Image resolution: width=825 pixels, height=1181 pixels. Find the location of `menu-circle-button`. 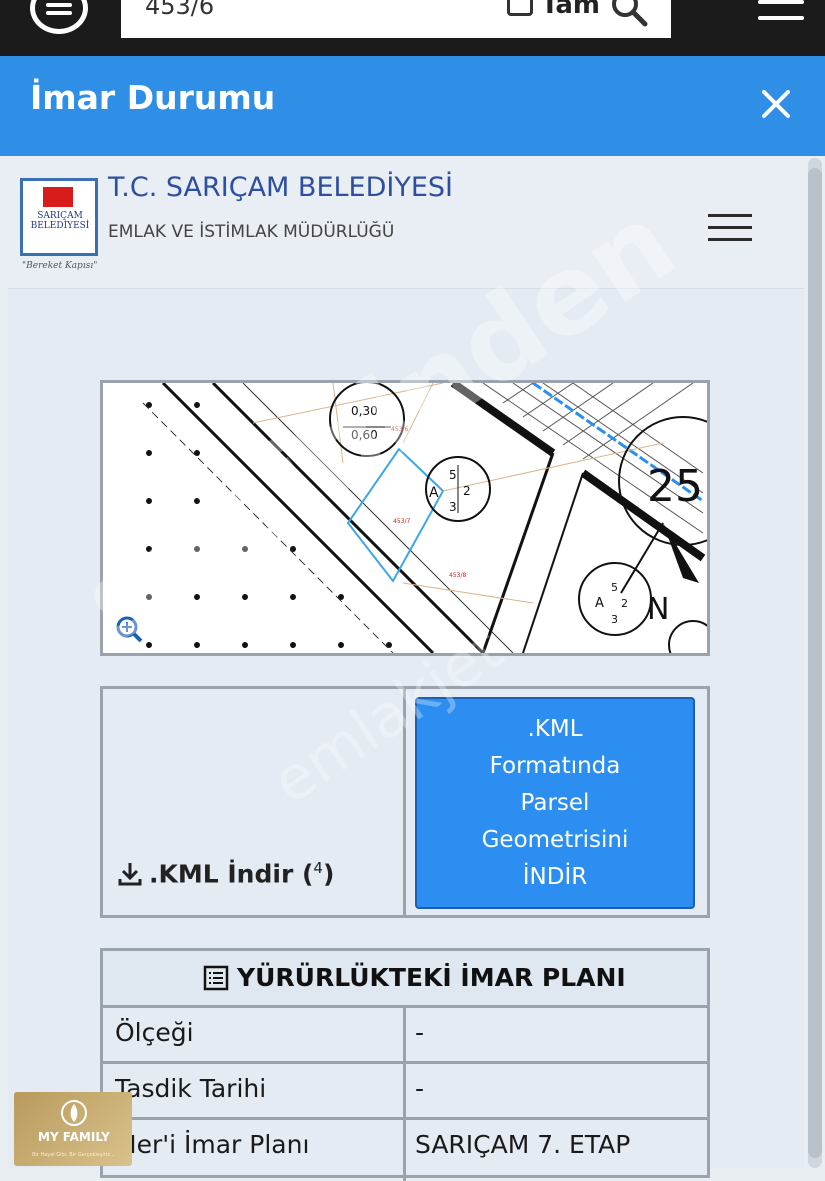

menu-circle-button is located at coordinates (59, 17).